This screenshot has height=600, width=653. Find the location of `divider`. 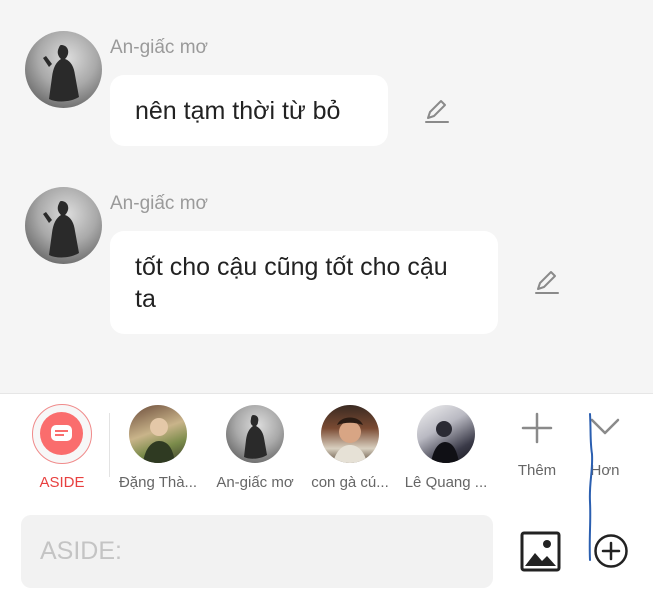

divider is located at coordinates (109, 445).